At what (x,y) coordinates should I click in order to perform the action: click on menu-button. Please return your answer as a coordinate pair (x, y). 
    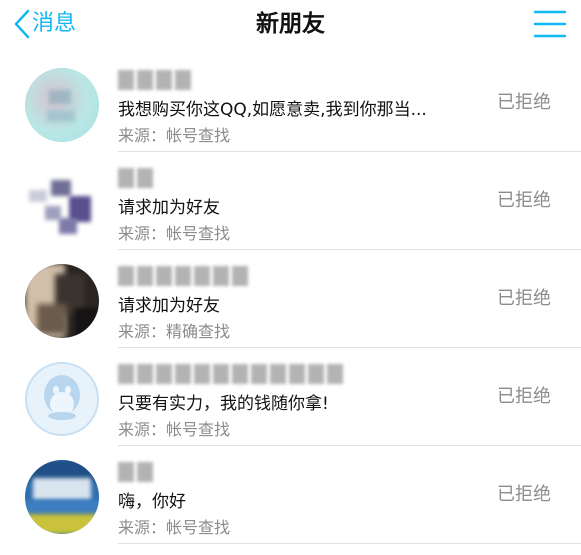
    Looking at the image, I should click on (550, 24).